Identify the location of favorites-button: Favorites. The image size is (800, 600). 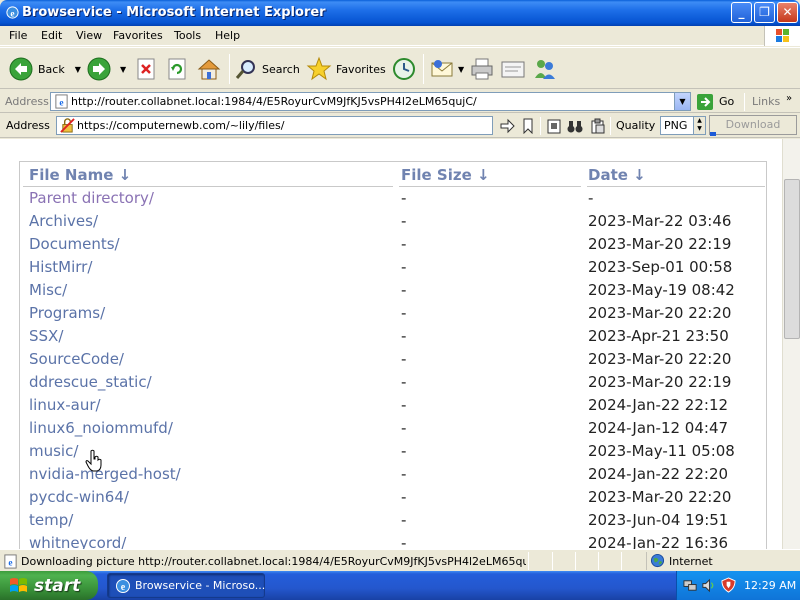
(346, 69).